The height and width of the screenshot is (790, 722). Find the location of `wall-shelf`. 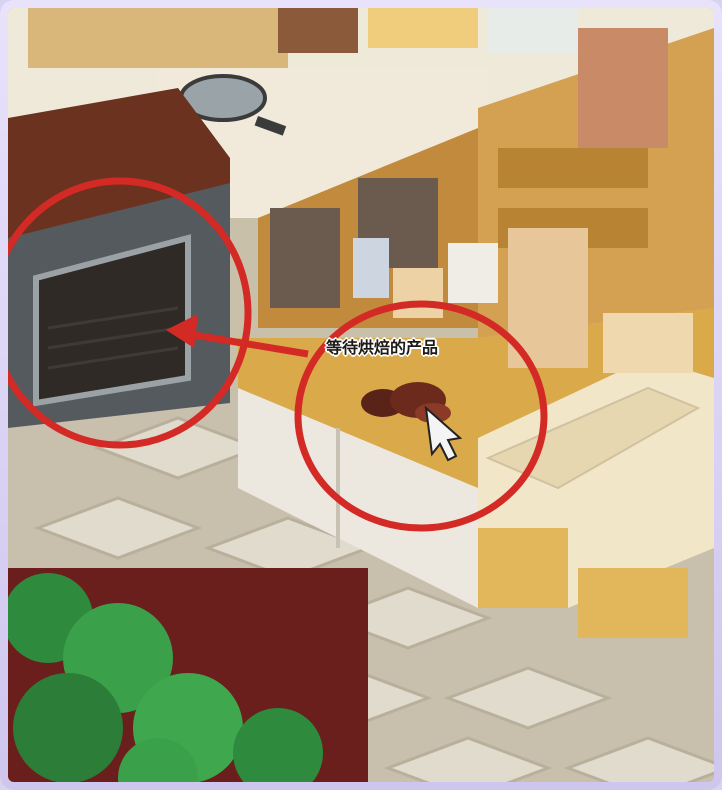

wall-shelf is located at coordinates (158, 38).